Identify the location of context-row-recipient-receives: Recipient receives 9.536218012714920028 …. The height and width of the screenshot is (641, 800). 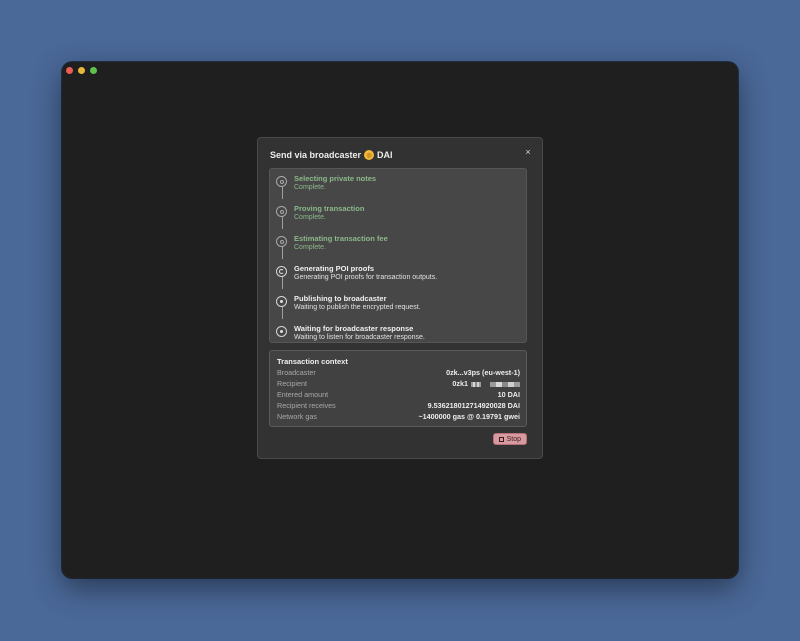
(398, 406).